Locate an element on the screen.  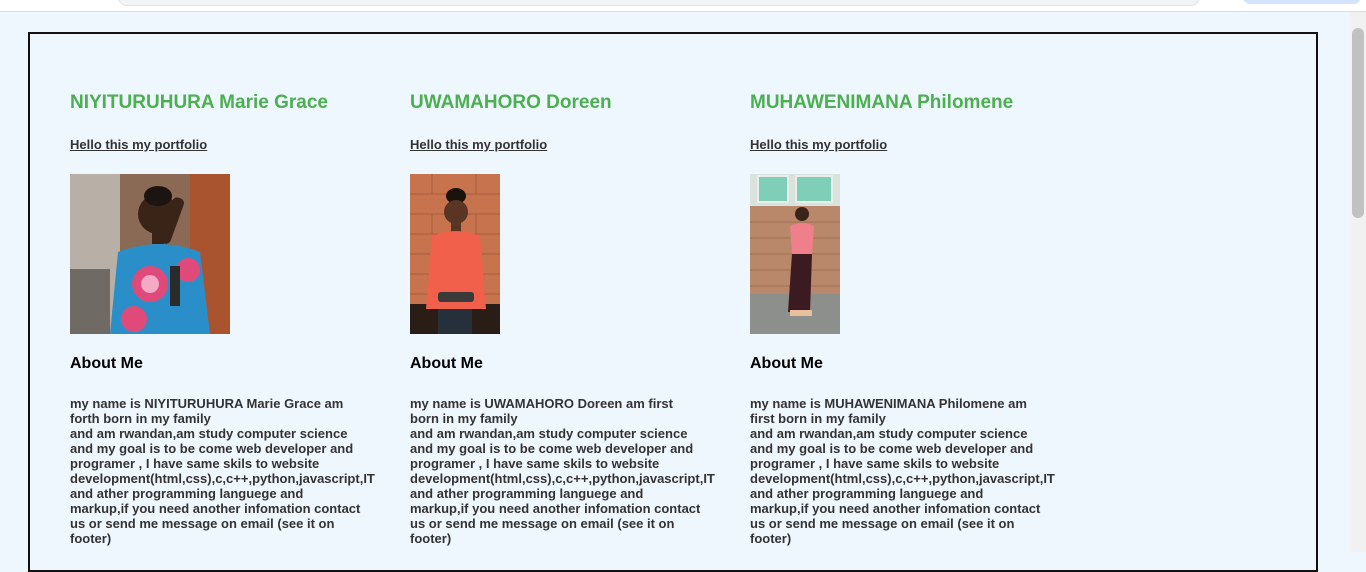
browser-toolbar is located at coordinates (683, 6).